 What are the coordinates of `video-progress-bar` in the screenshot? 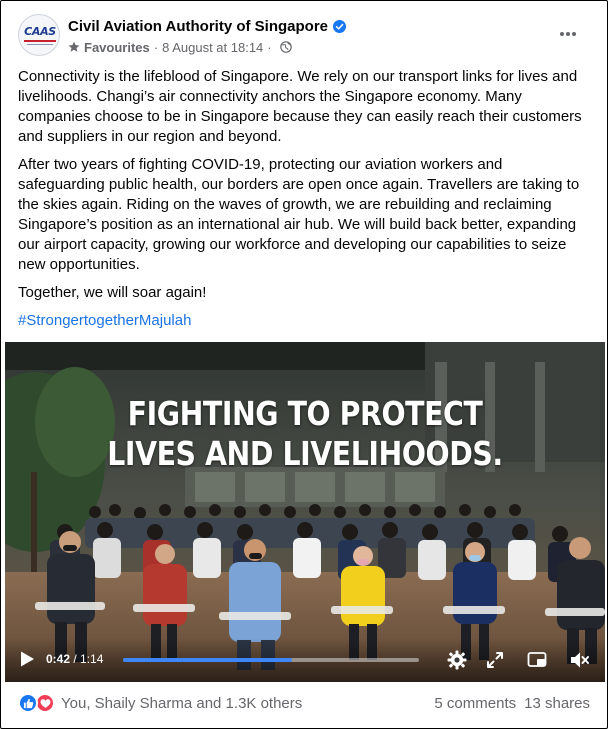 It's located at (271, 660).